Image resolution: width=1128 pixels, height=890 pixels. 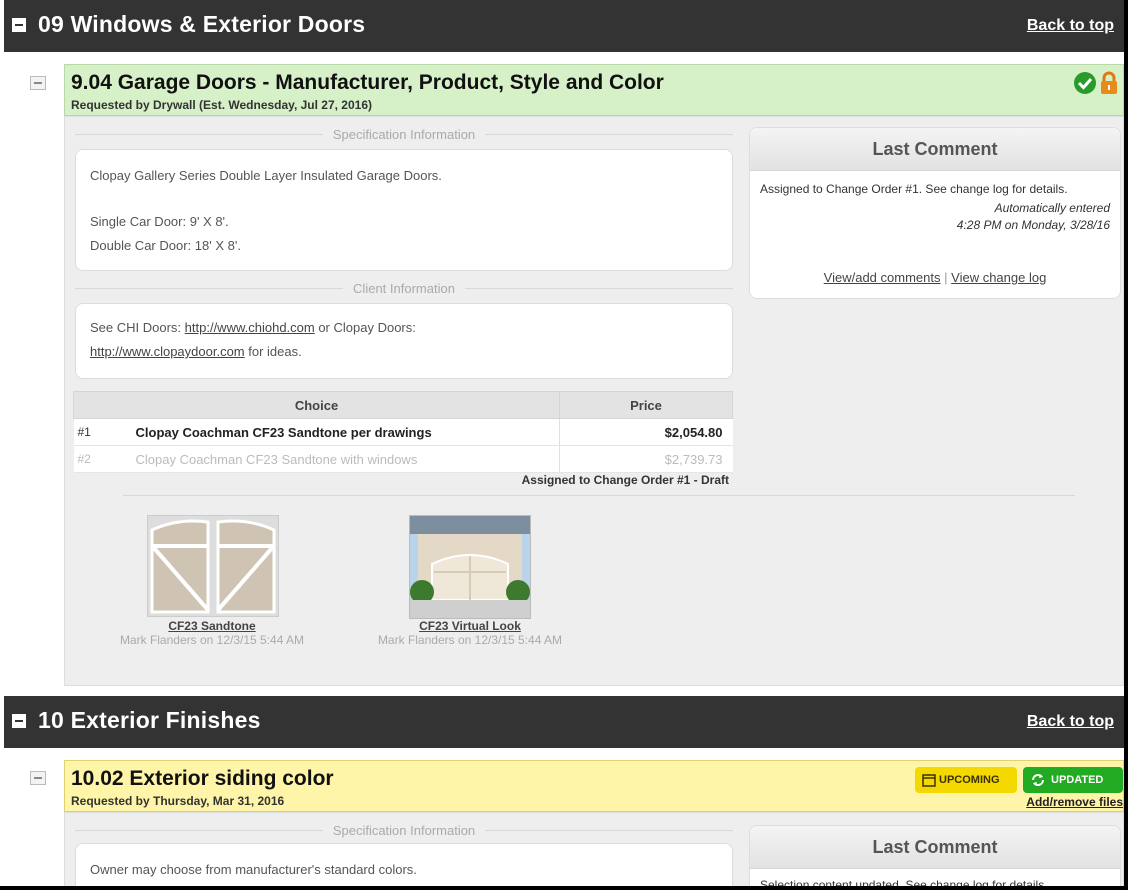 What do you see at coordinates (159, 221) in the screenshot?
I see `spec-line: Single Car Door: 9' X 8'.` at bounding box center [159, 221].